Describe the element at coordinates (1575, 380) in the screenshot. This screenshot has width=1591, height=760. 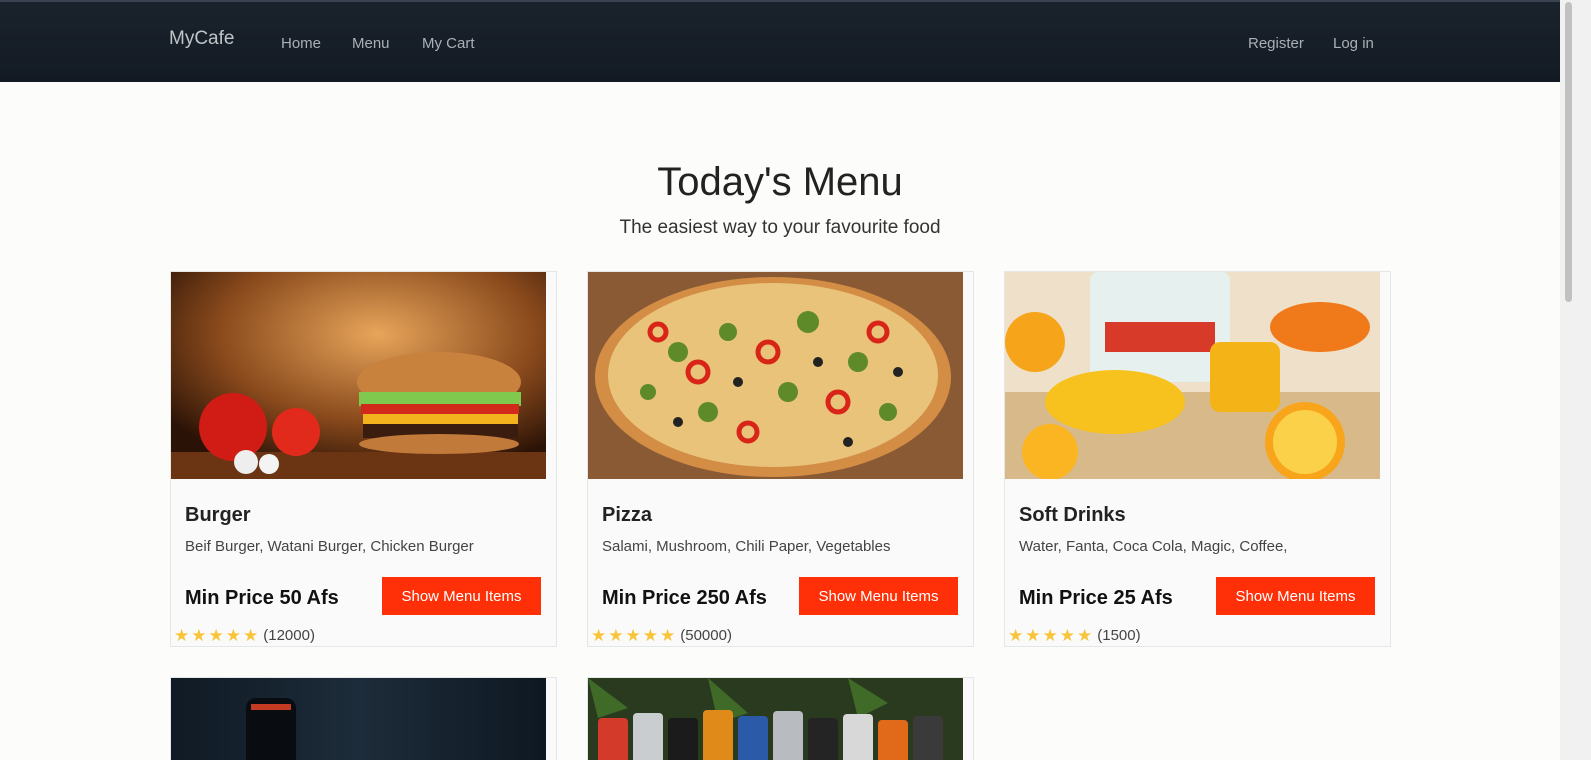
I see `page-scrollbar` at that location.